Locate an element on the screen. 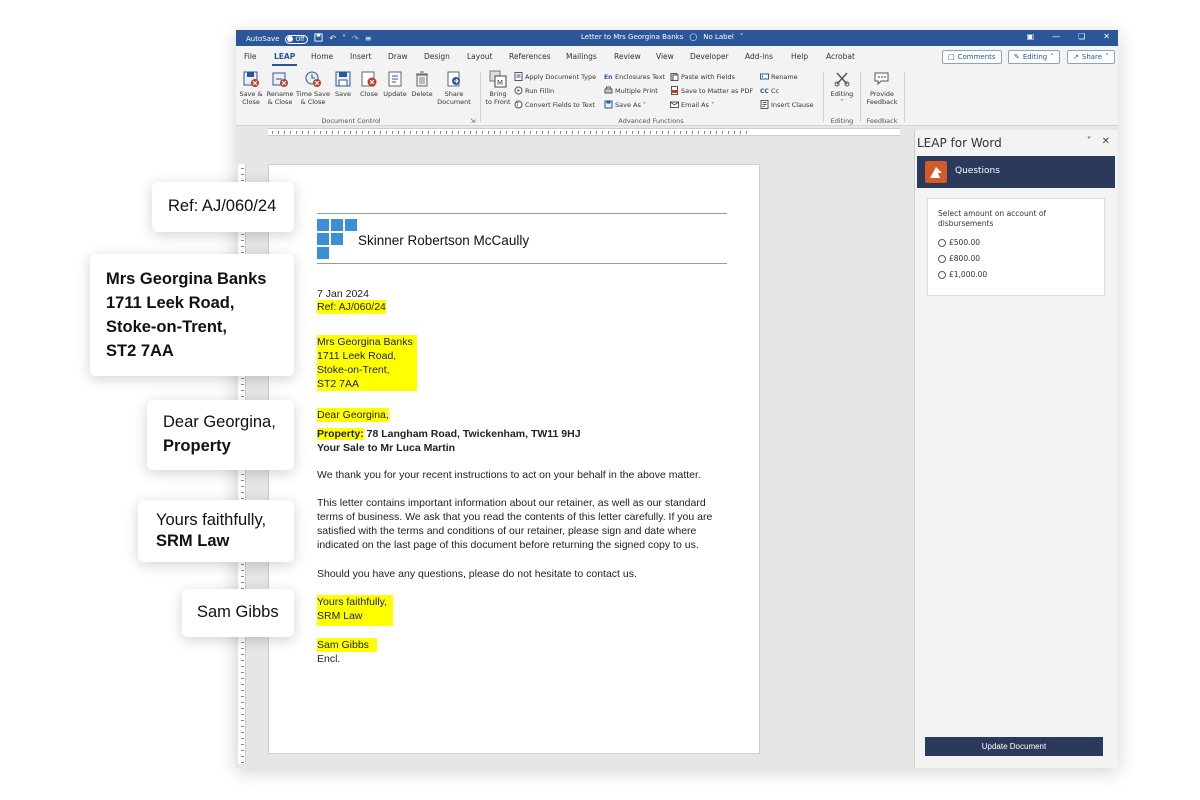 This screenshot has height=800, width=1200. tab-add-ins: Add-ins is located at coordinates (759, 56).